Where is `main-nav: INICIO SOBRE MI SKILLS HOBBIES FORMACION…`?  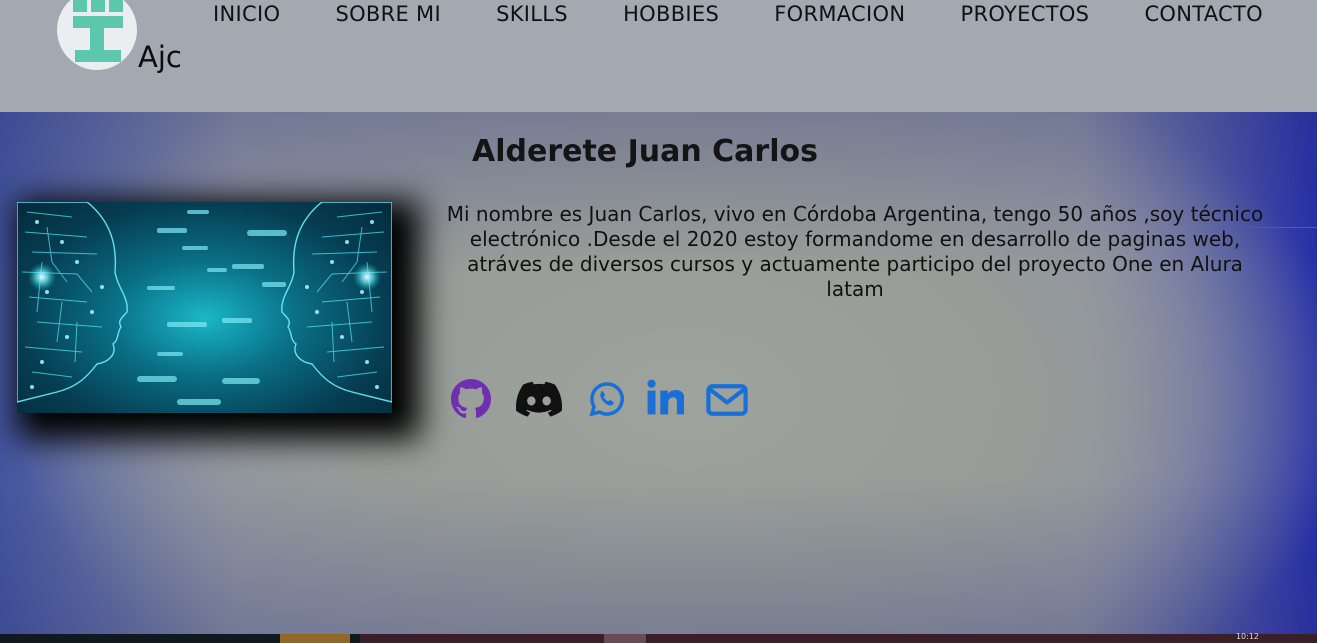
main-nav: INICIO SOBRE MI SKILLS HOBBIES FORMACION… is located at coordinates (738, 14).